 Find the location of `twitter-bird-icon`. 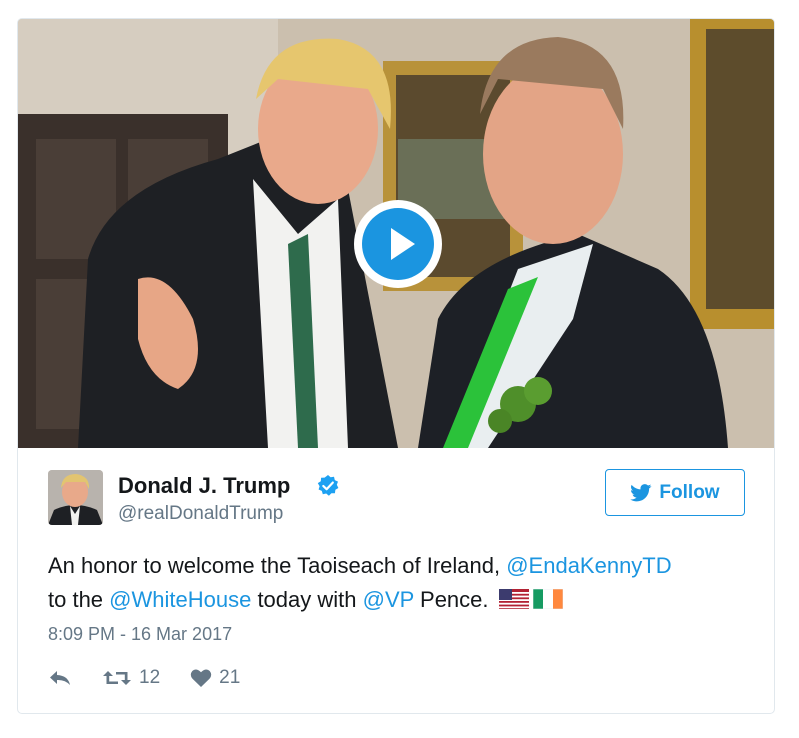

twitter-bird-icon is located at coordinates (641, 492).